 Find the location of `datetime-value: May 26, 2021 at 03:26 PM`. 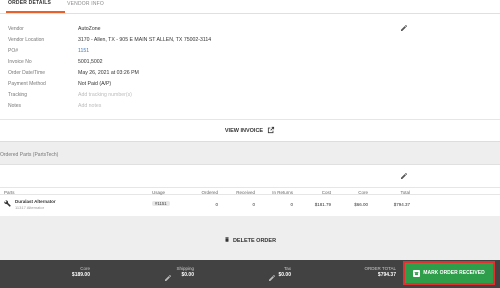

datetime-value: May 26, 2021 at 03:26 PM is located at coordinates (108, 72).